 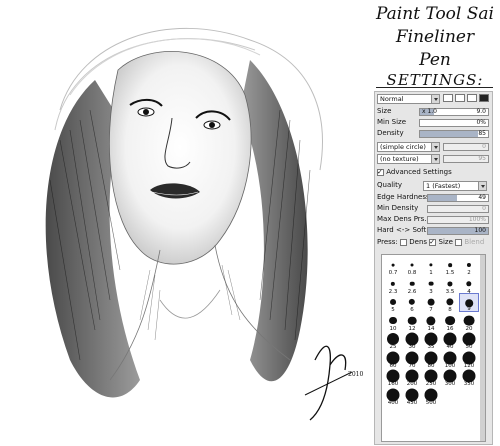 What do you see at coordinates (469, 340) in the screenshot?
I see `brush-size-50: 50` at bounding box center [469, 340].